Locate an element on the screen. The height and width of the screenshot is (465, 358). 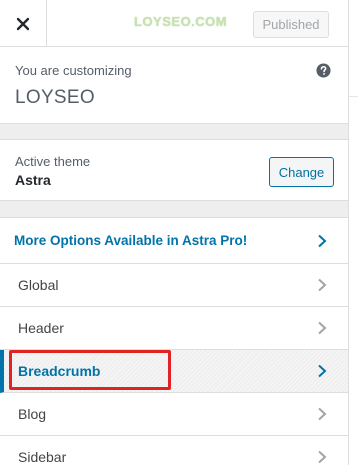
theme-name: Astra is located at coordinates (33, 180).